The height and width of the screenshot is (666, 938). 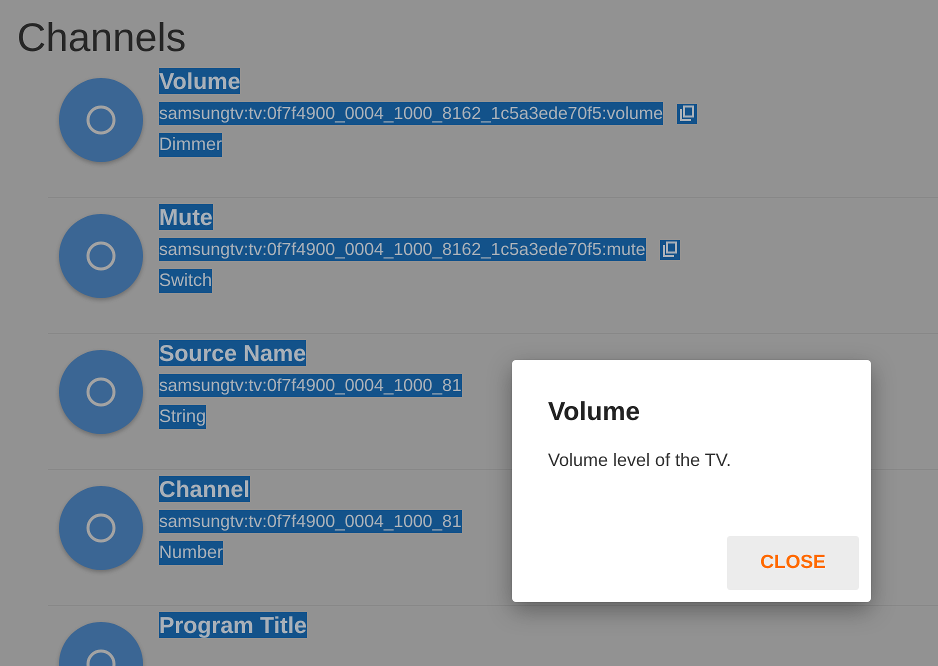 I want to click on close-button: CLOSE, so click(x=793, y=563).